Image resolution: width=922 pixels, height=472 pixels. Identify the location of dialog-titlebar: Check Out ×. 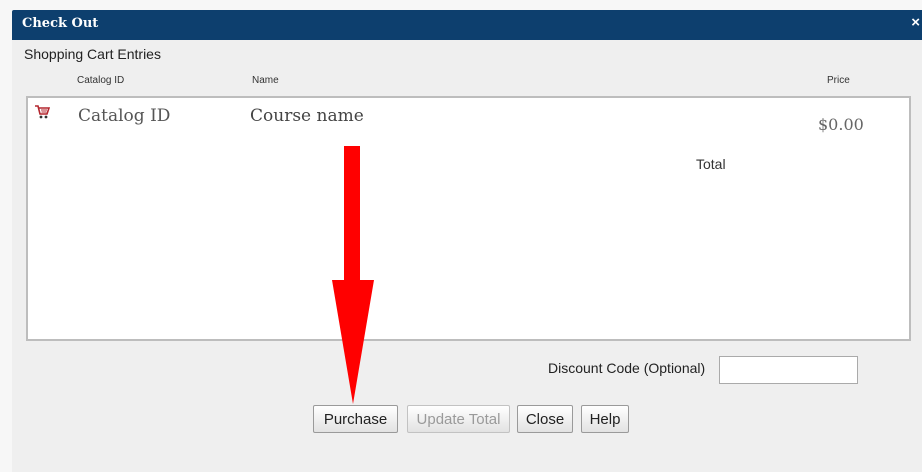
(467, 25).